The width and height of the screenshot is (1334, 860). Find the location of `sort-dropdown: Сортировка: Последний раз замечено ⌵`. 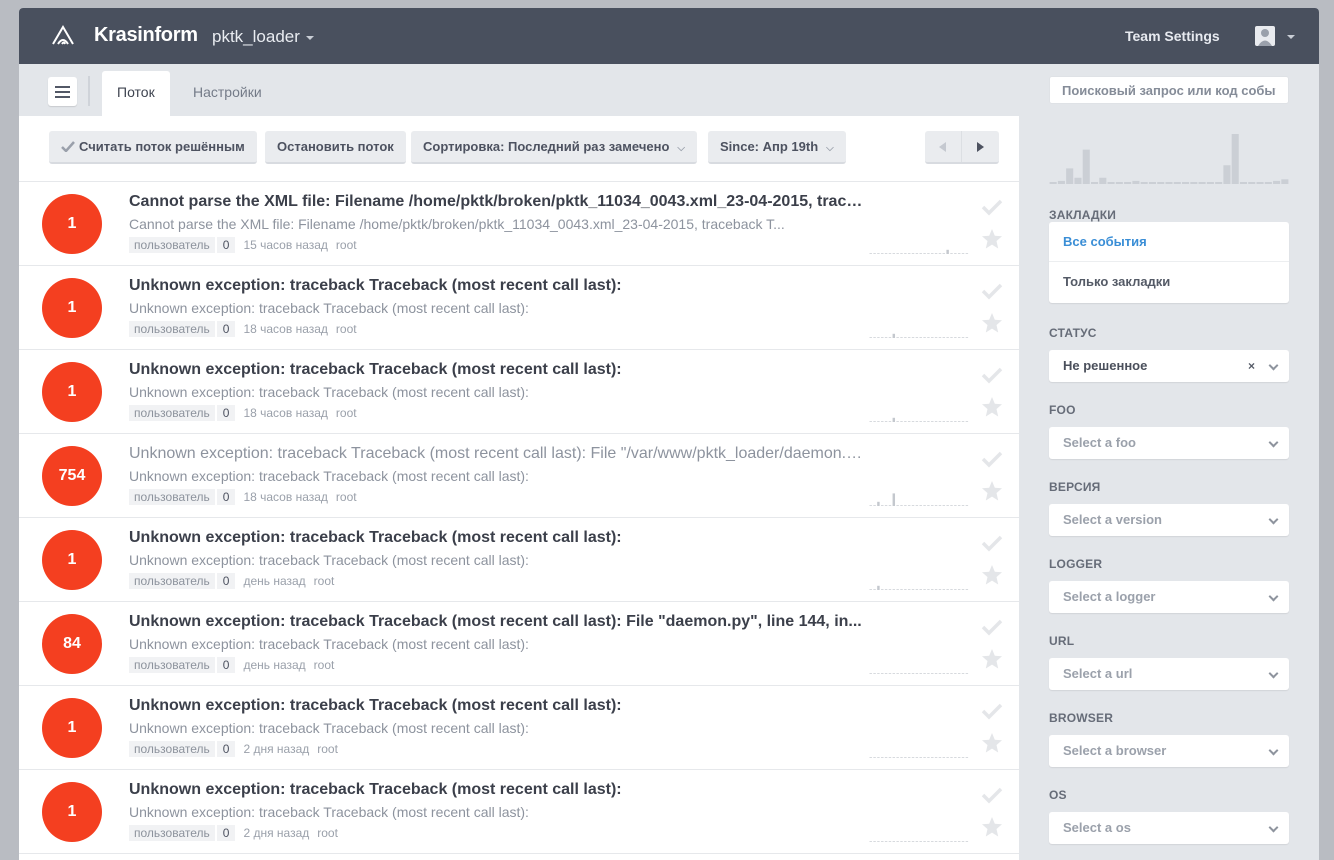

sort-dropdown: Сортировка: Последний раз замечено ⌵ is located at coordinates (554, 147).